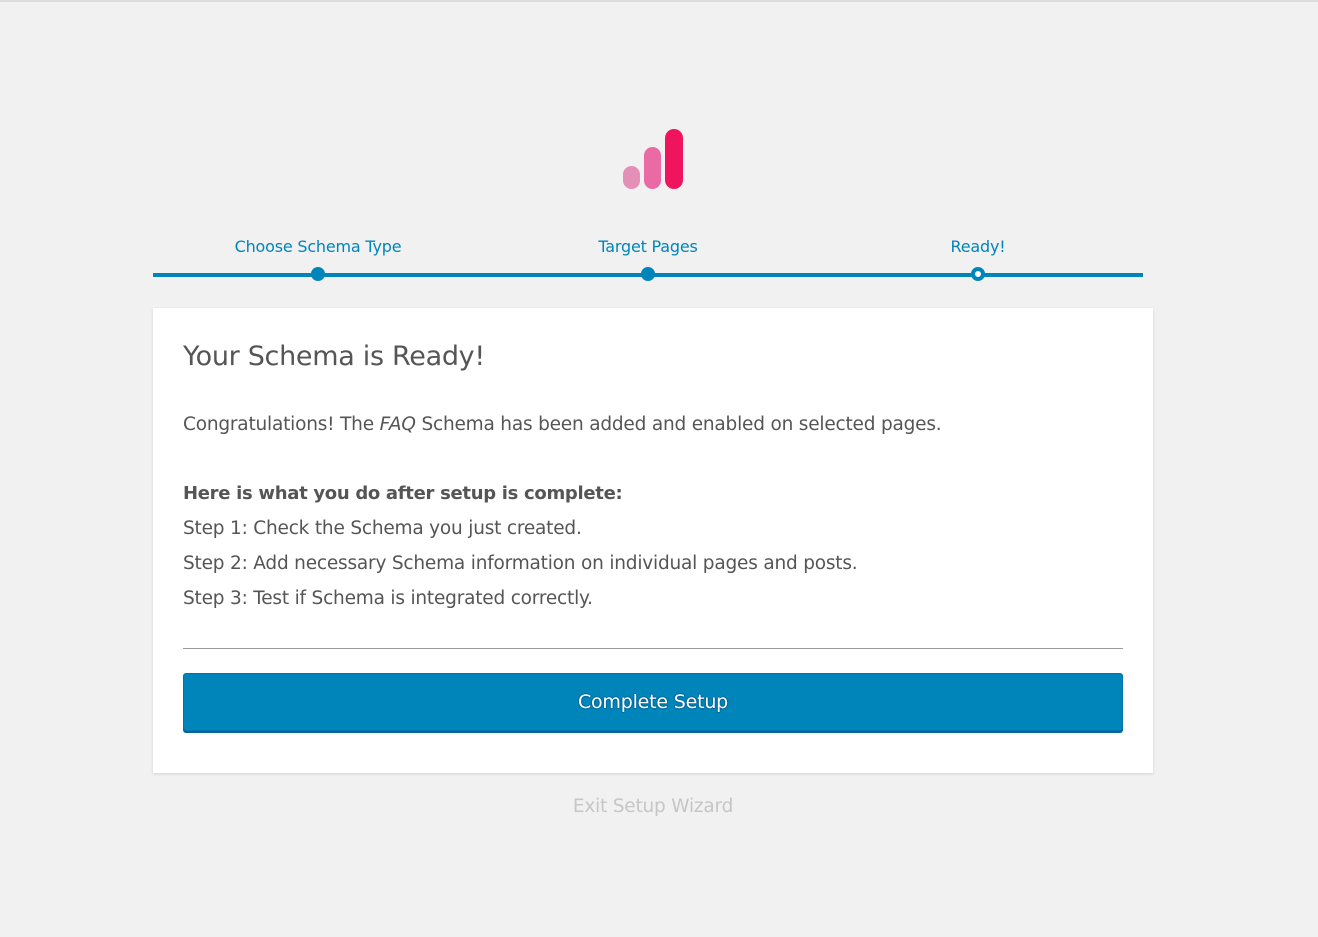  I want to click on complete-setup-button: Complete Setup, so click(653, 702).